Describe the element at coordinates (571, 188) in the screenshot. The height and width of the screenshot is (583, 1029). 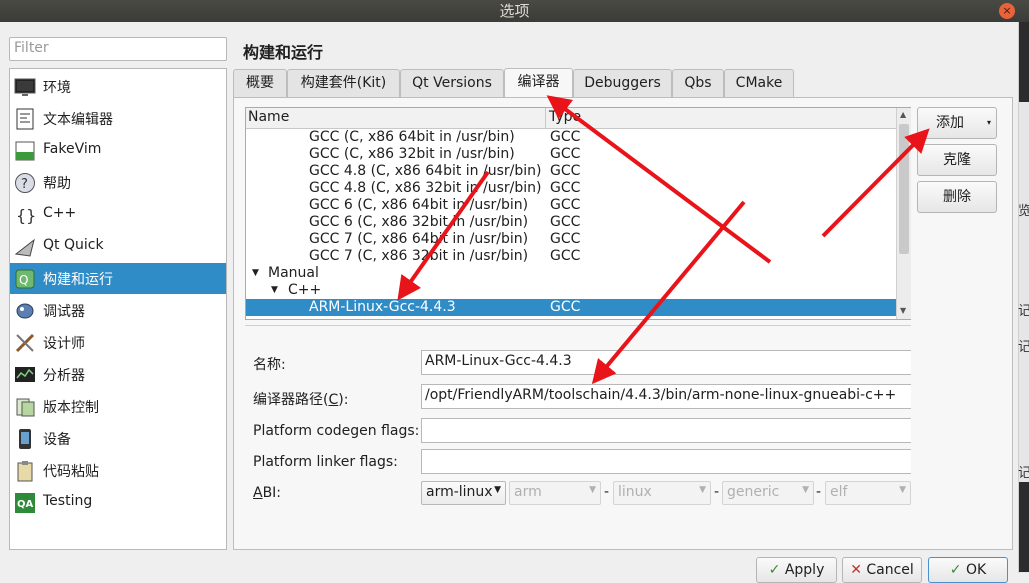
I see `tree-row: GCC 4.8 (C, x86 32bit in /usr/bin) GCC` at that location.